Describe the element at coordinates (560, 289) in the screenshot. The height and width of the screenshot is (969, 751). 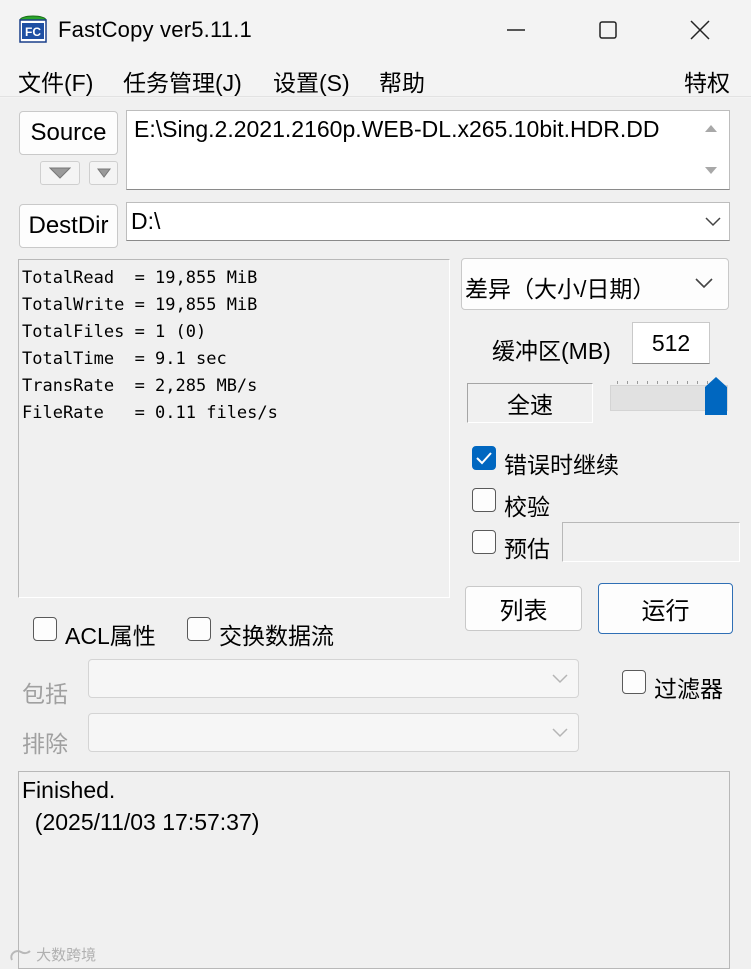
I see `copy-mode-selected: 差异（大小/日期）` at that location.